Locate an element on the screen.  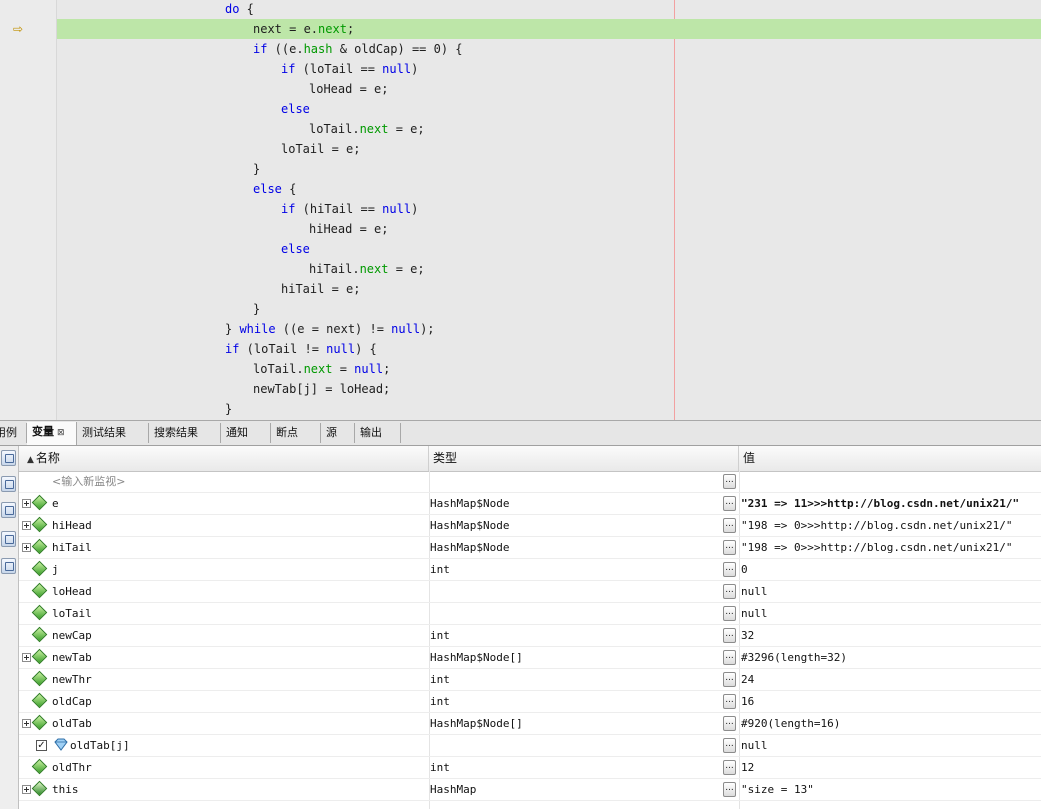
tab-6: 源 is located at coordinates (338, 433).